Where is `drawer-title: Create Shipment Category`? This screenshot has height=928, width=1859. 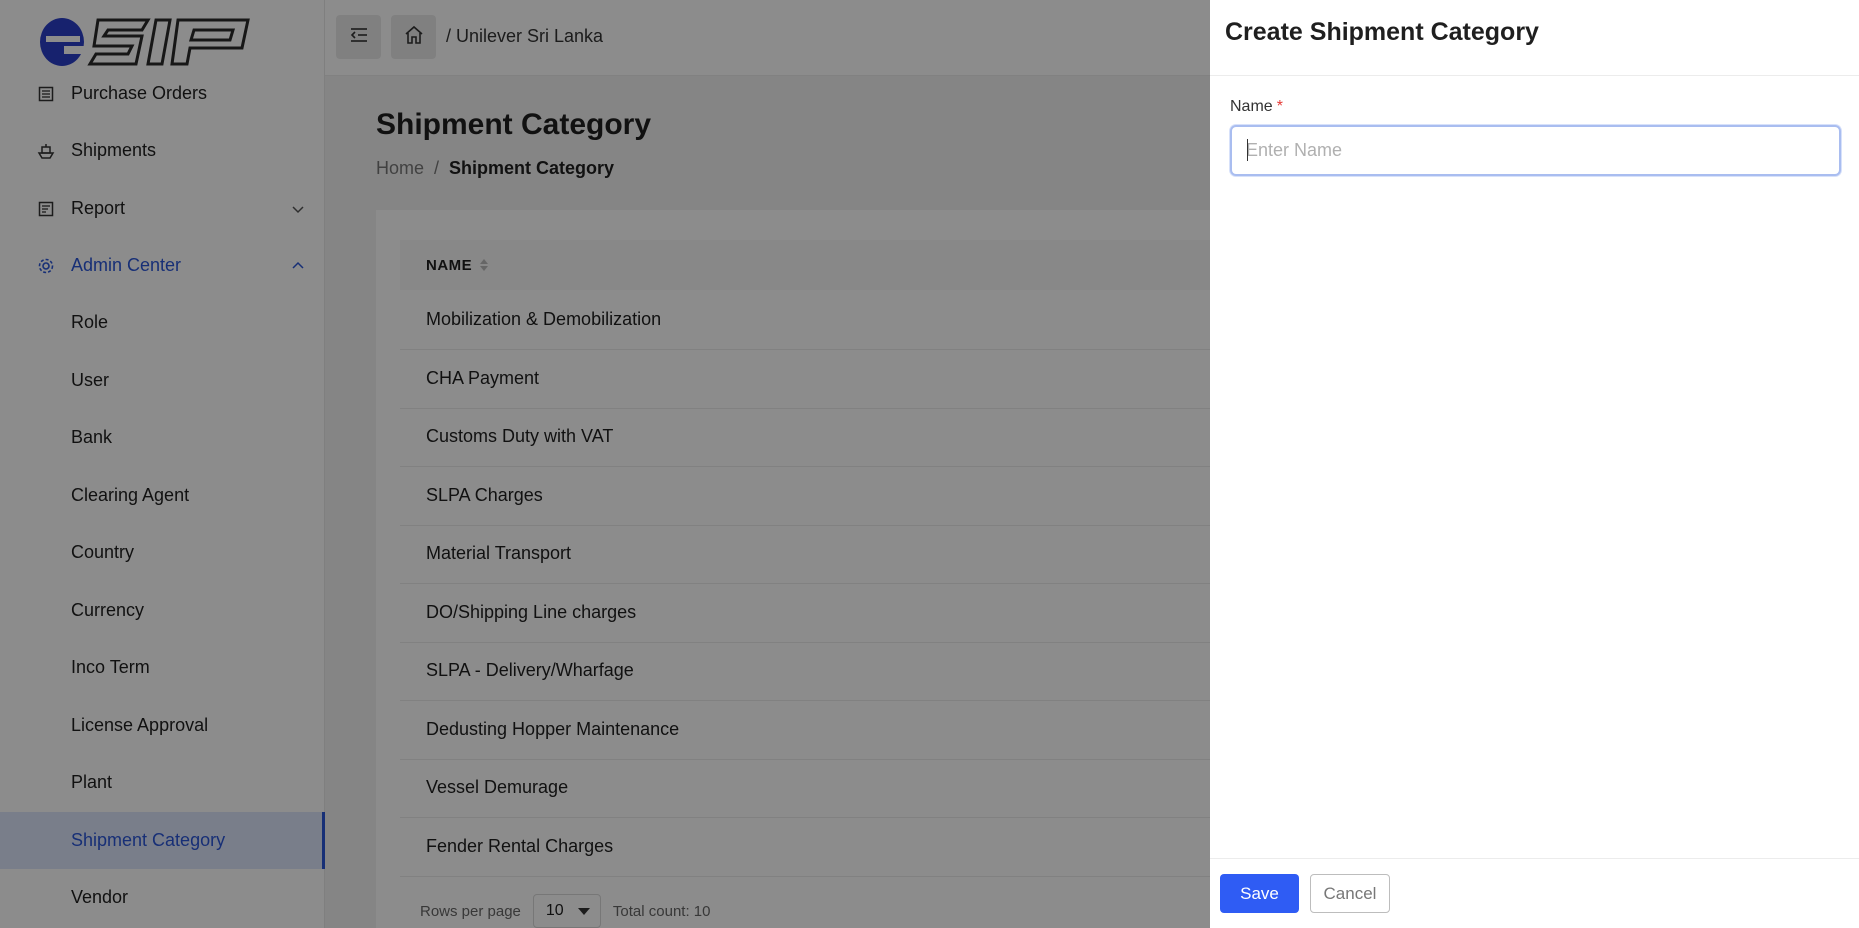 drawer-title: Create Shipment Category is located at coordinates (1382, 32).